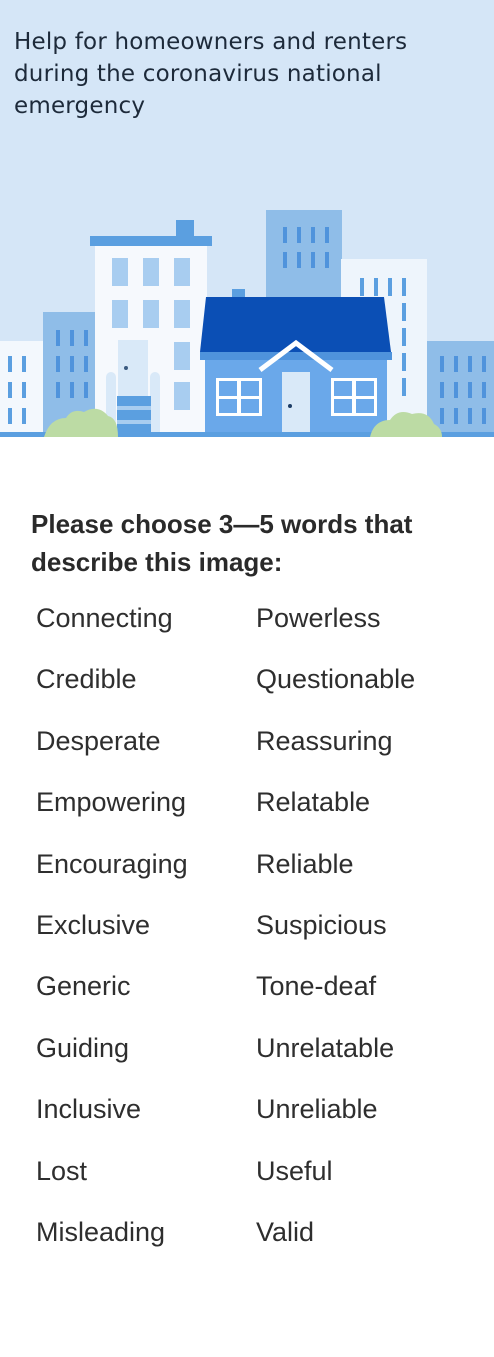 This screenshot has width=494, height=1357. I want to click on word-option-empowering: Empowering, so click(146, 811).